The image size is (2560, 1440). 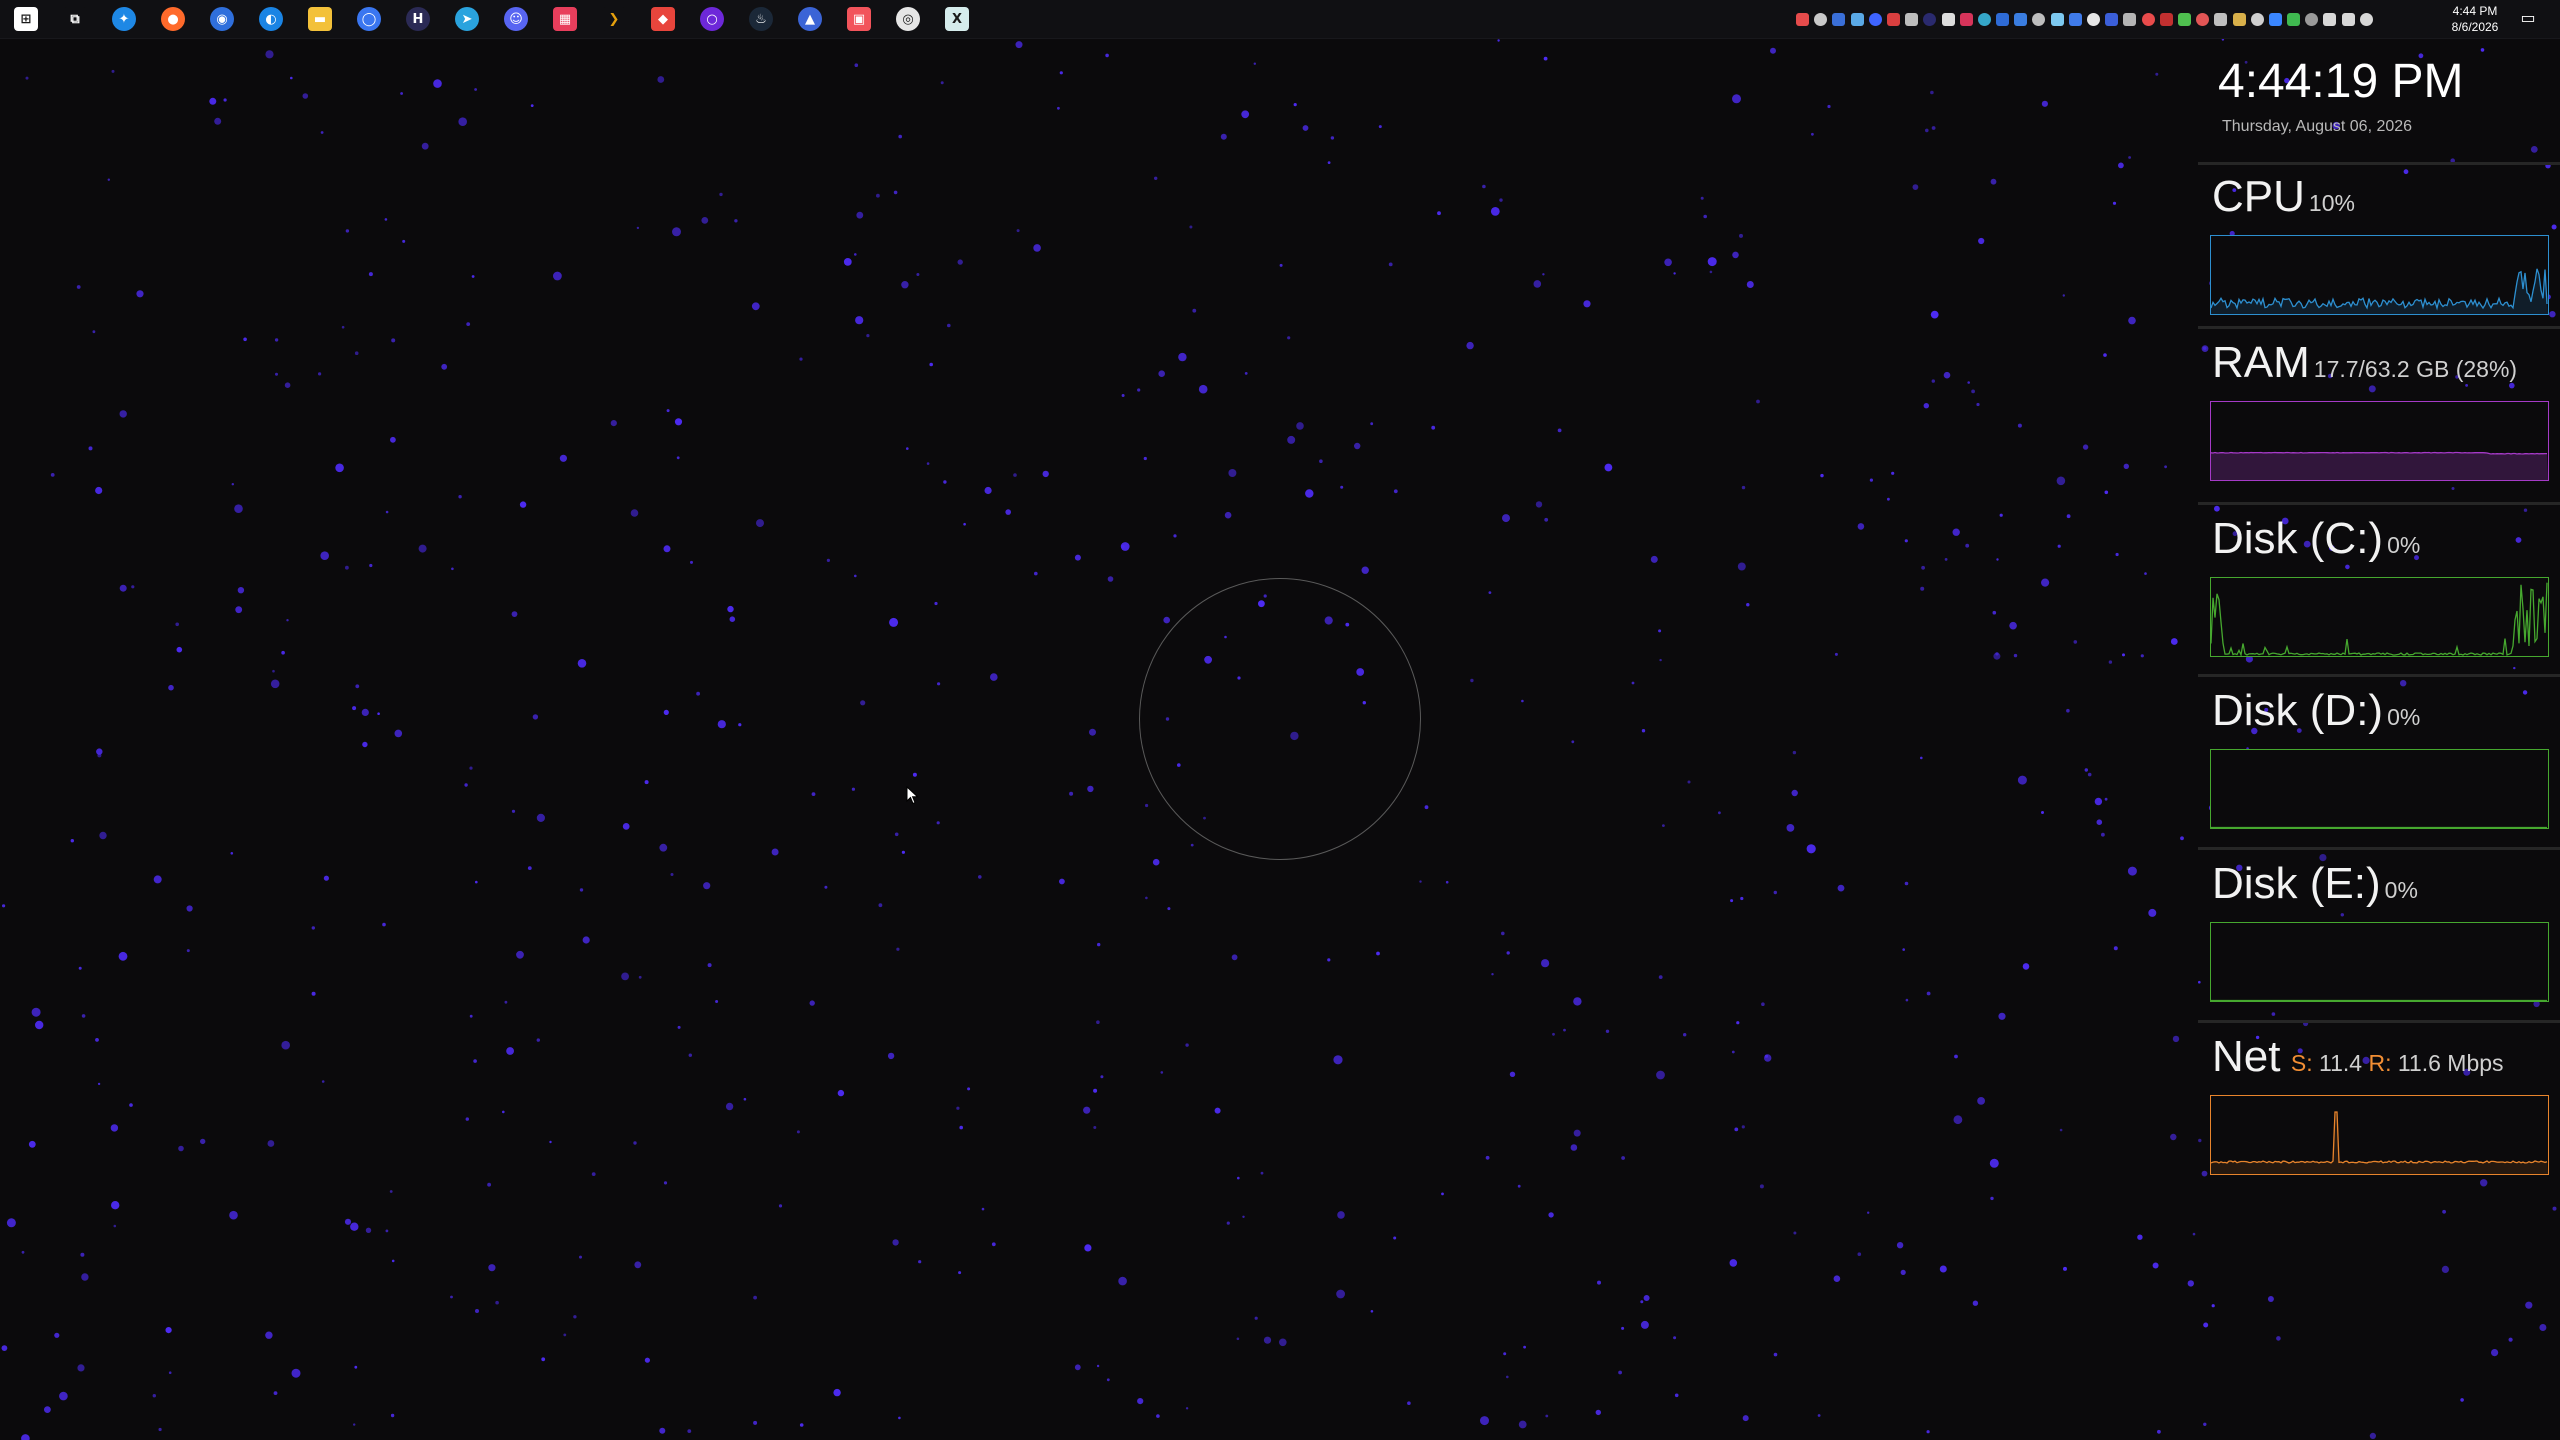 I want to click on tray-send-icon, so click(x=2093, y=19).